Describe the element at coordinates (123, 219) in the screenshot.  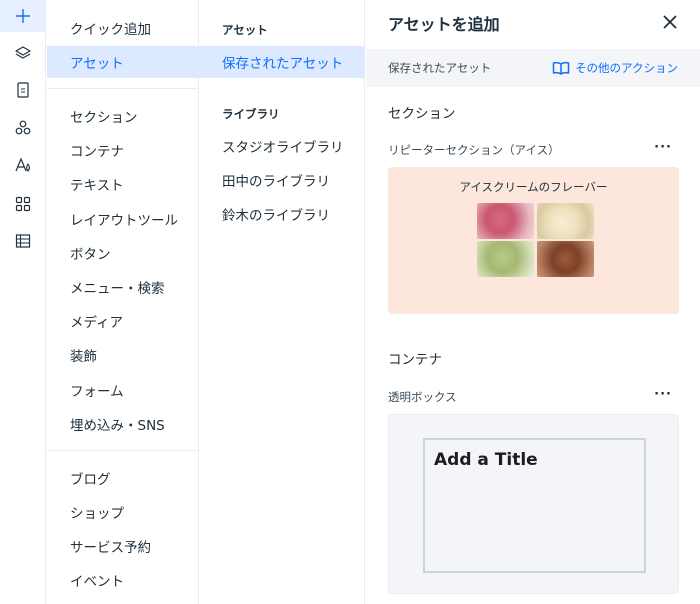
I see `category-layout-tools: レイアウトツール` at that location.